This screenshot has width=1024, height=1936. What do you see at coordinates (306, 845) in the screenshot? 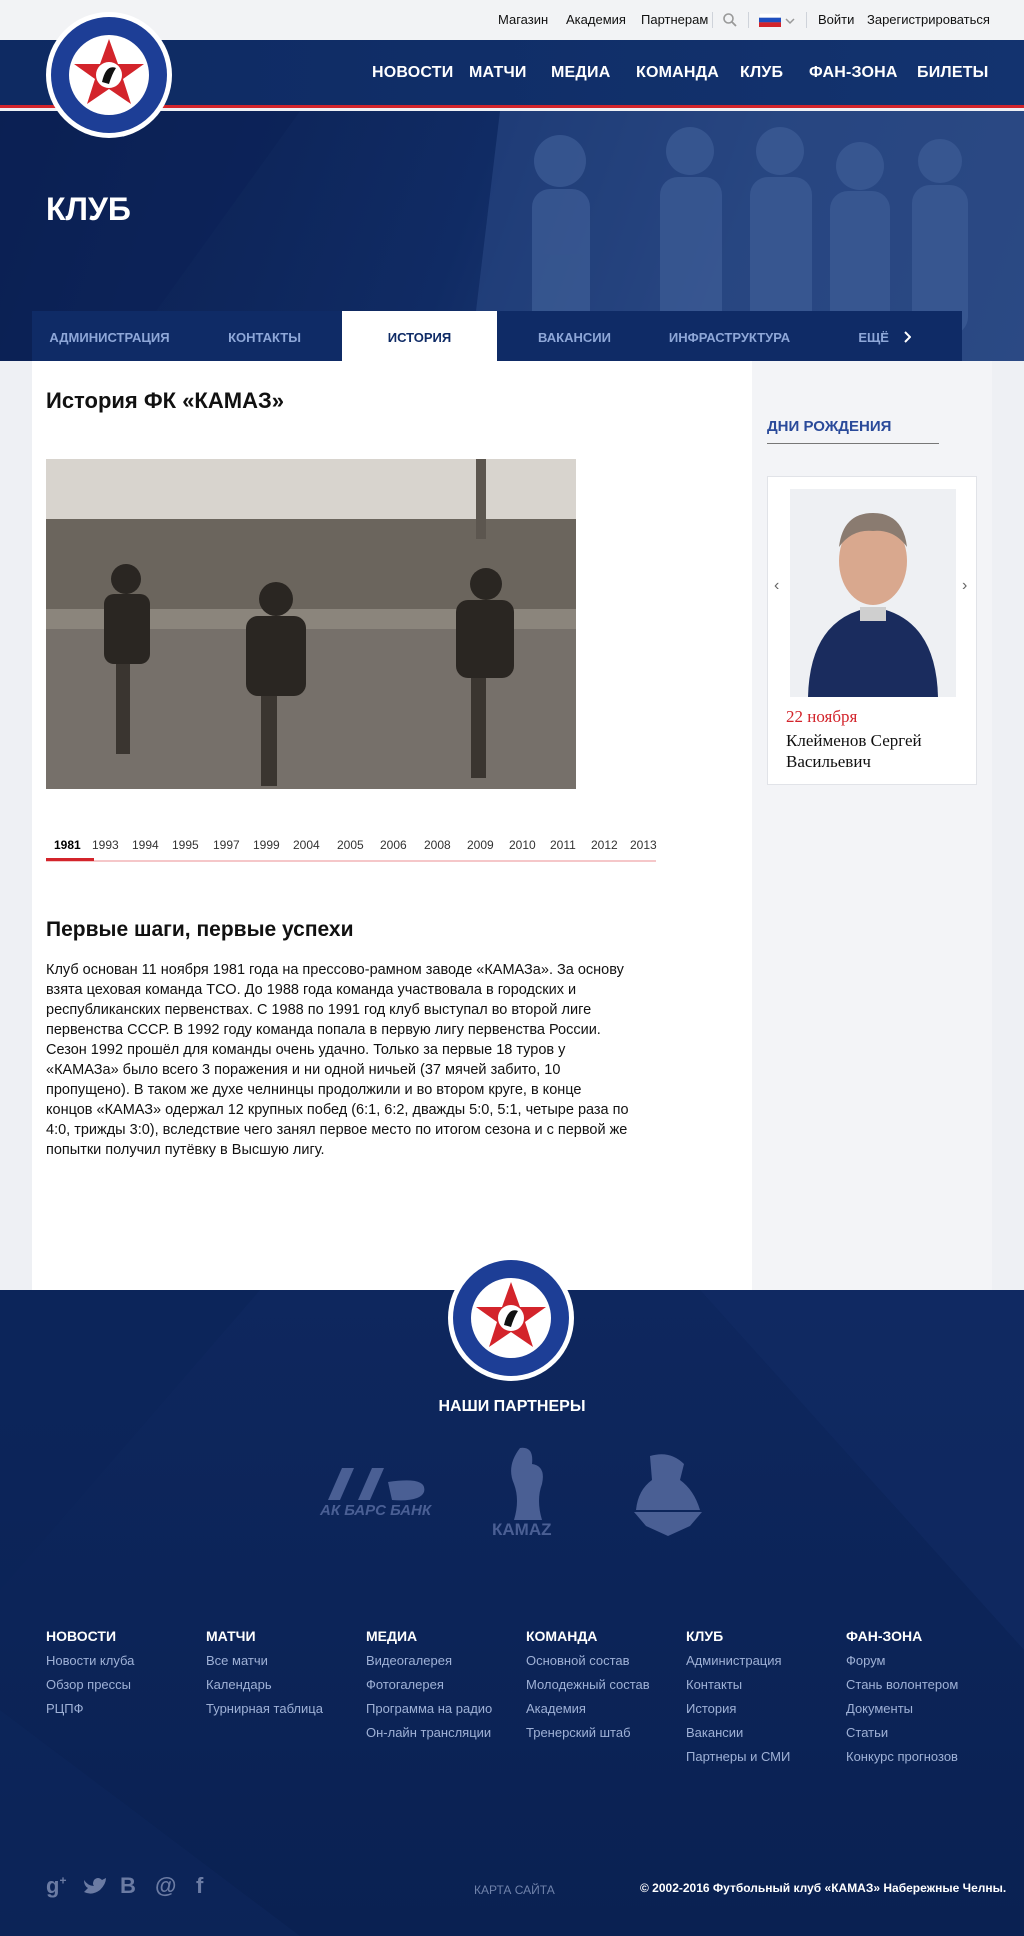
I see `year-2004: 2004` at bounding box center [306, 845].